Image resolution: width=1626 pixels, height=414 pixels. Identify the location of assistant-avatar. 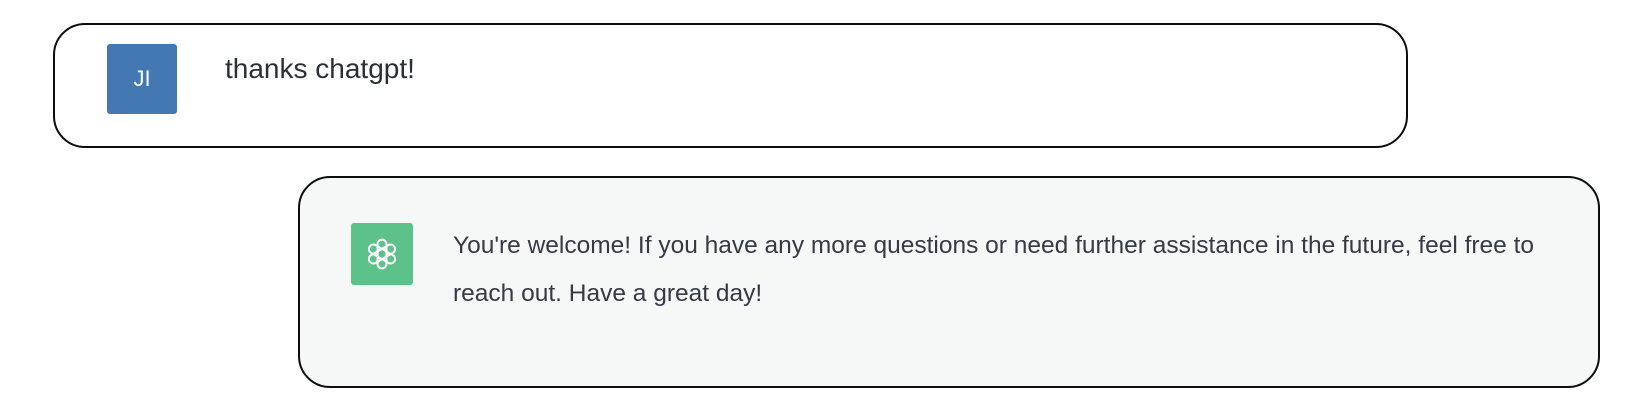
(382, 254).